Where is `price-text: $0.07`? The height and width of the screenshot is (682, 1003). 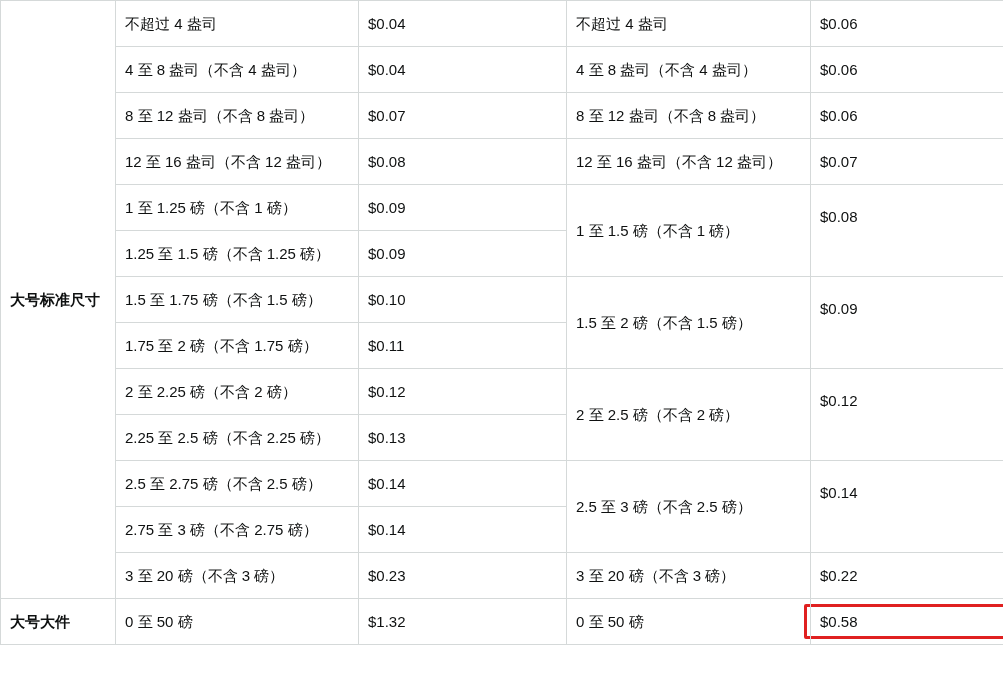 price-text: $0.07 is located at coordinates (839, 162).